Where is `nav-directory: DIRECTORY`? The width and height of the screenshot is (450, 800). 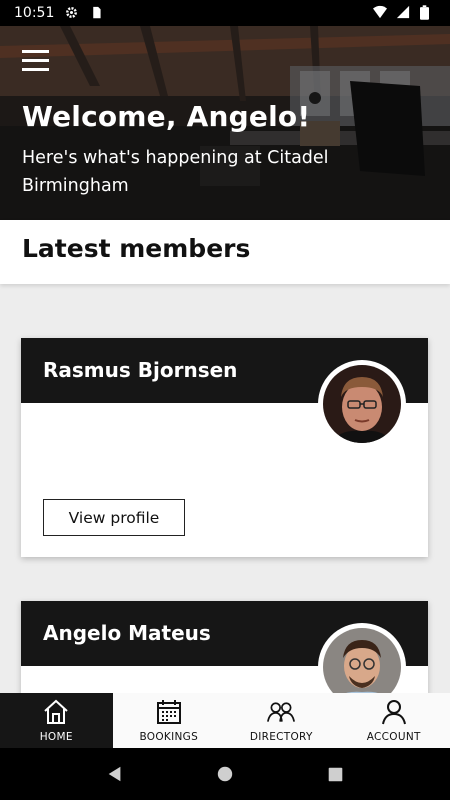
nav-directory: DIRECTORY is located at coordinates (281, 720).